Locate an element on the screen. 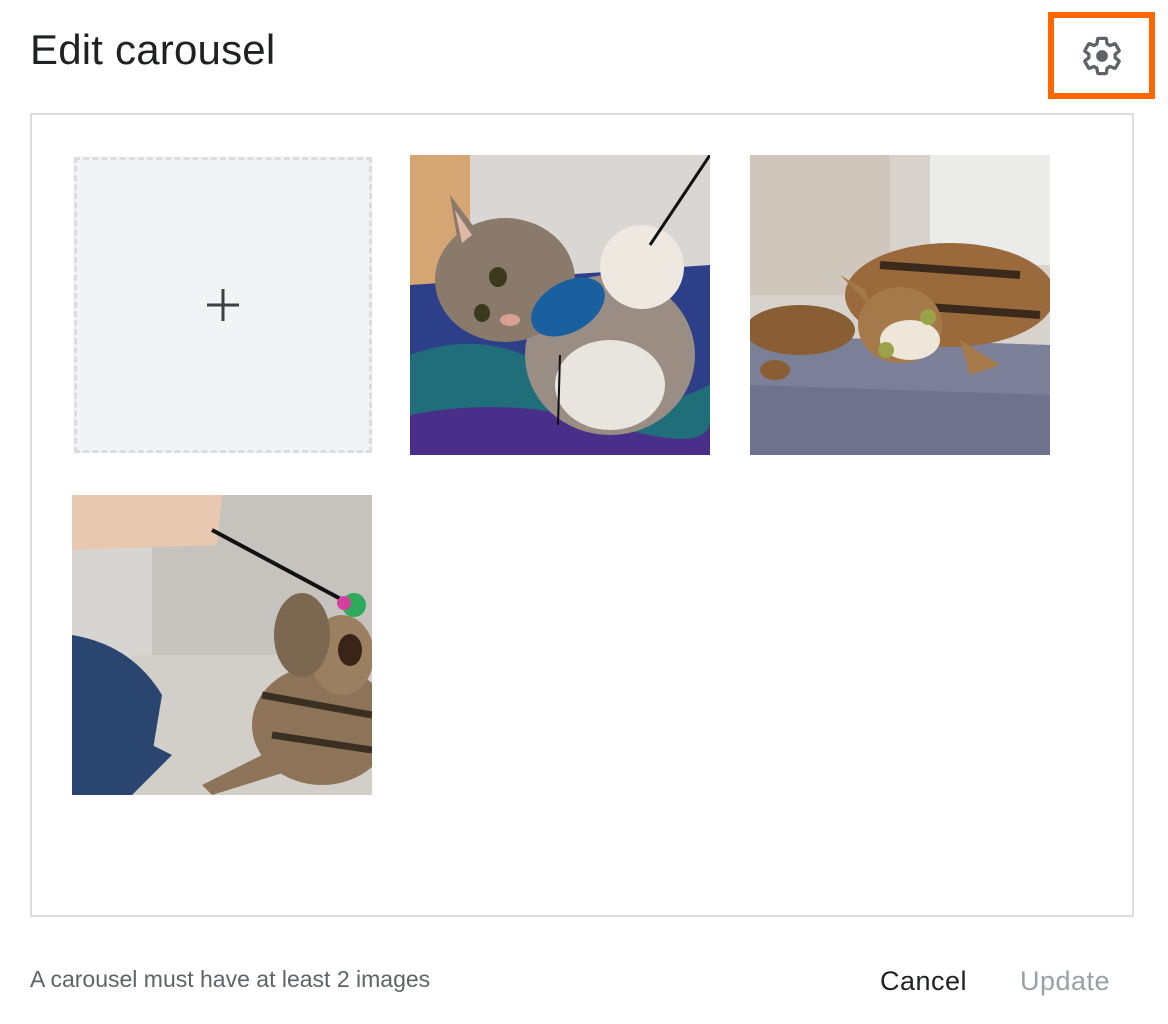 The image size is (1168, 1024). gear-icon is located at coordinates (1101, 55).